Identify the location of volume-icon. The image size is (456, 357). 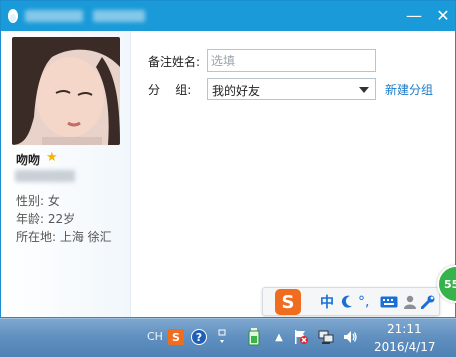
(350, 337).